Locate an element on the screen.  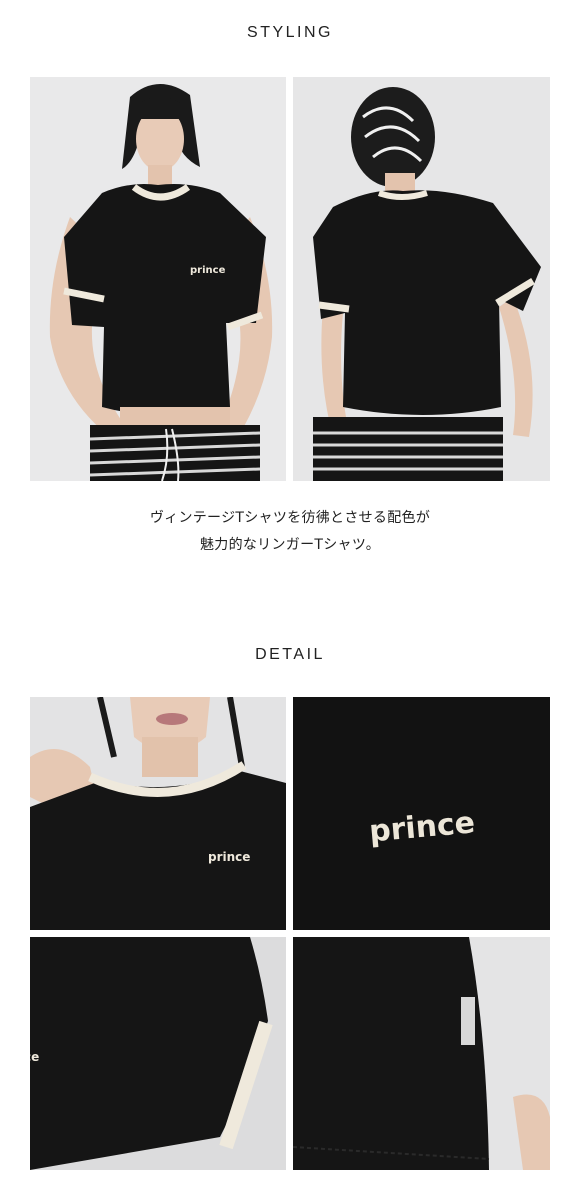
detail-collar-photo: prince is located at coordinates (158, 813).